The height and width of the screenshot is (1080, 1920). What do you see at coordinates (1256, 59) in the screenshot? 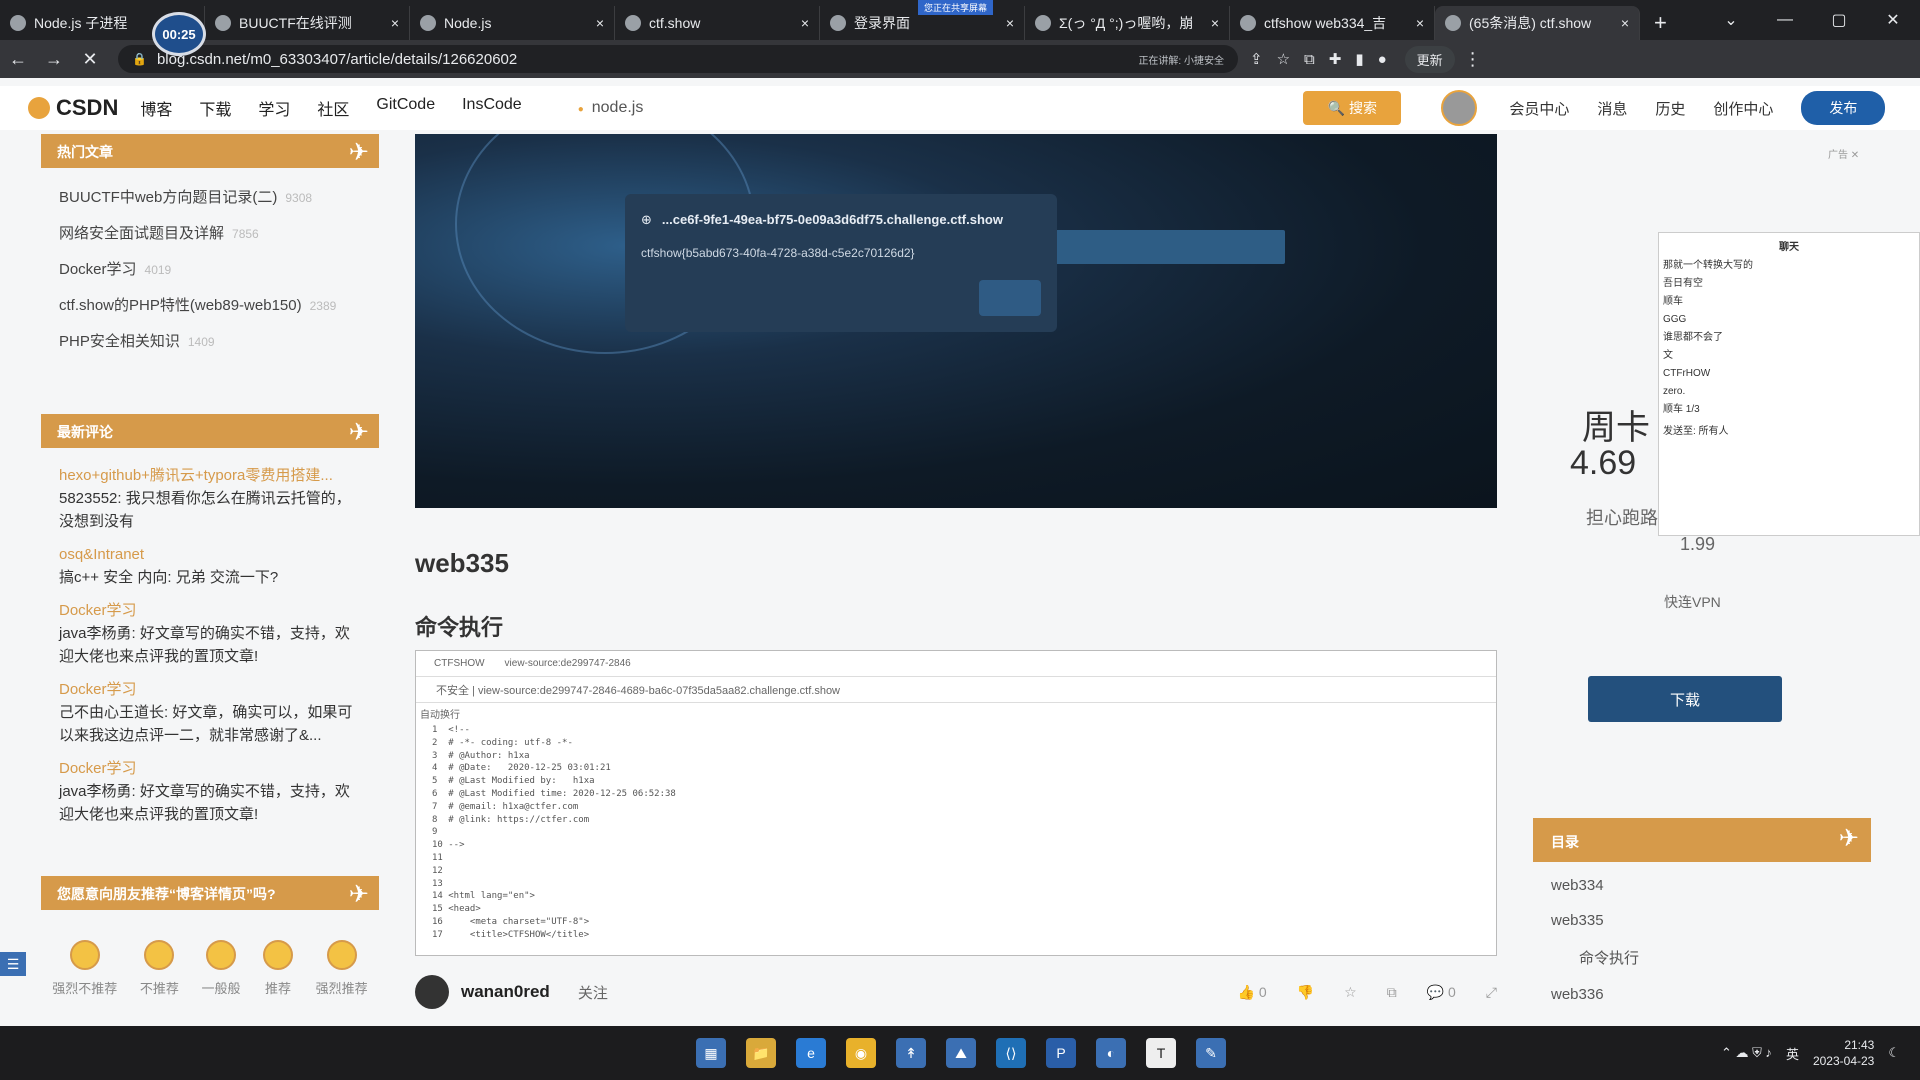
I see `share-icon: ⇪` at bounding box center [1256, 59].